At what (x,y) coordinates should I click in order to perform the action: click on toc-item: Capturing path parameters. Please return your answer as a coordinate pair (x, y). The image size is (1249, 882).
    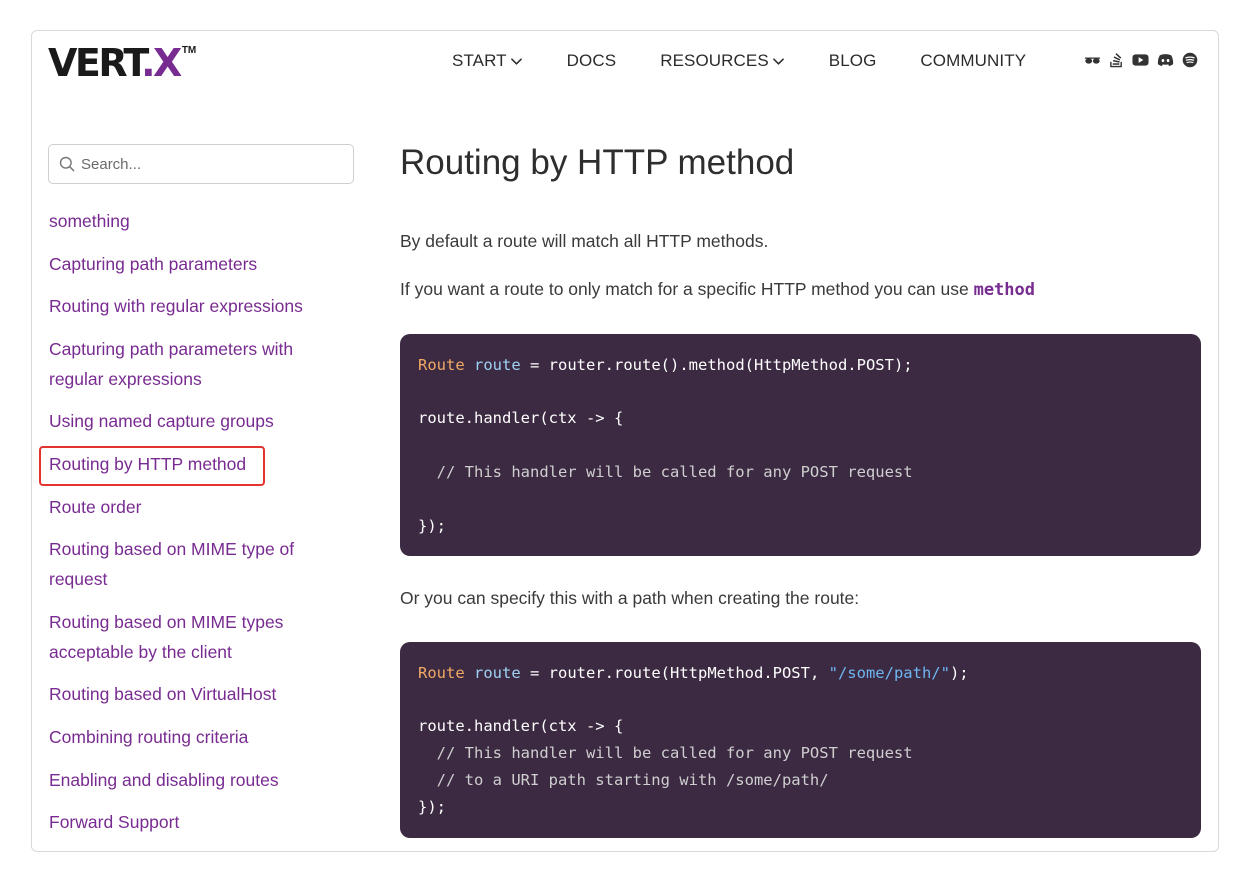
    Looking at the image, I should click on (194, 264).